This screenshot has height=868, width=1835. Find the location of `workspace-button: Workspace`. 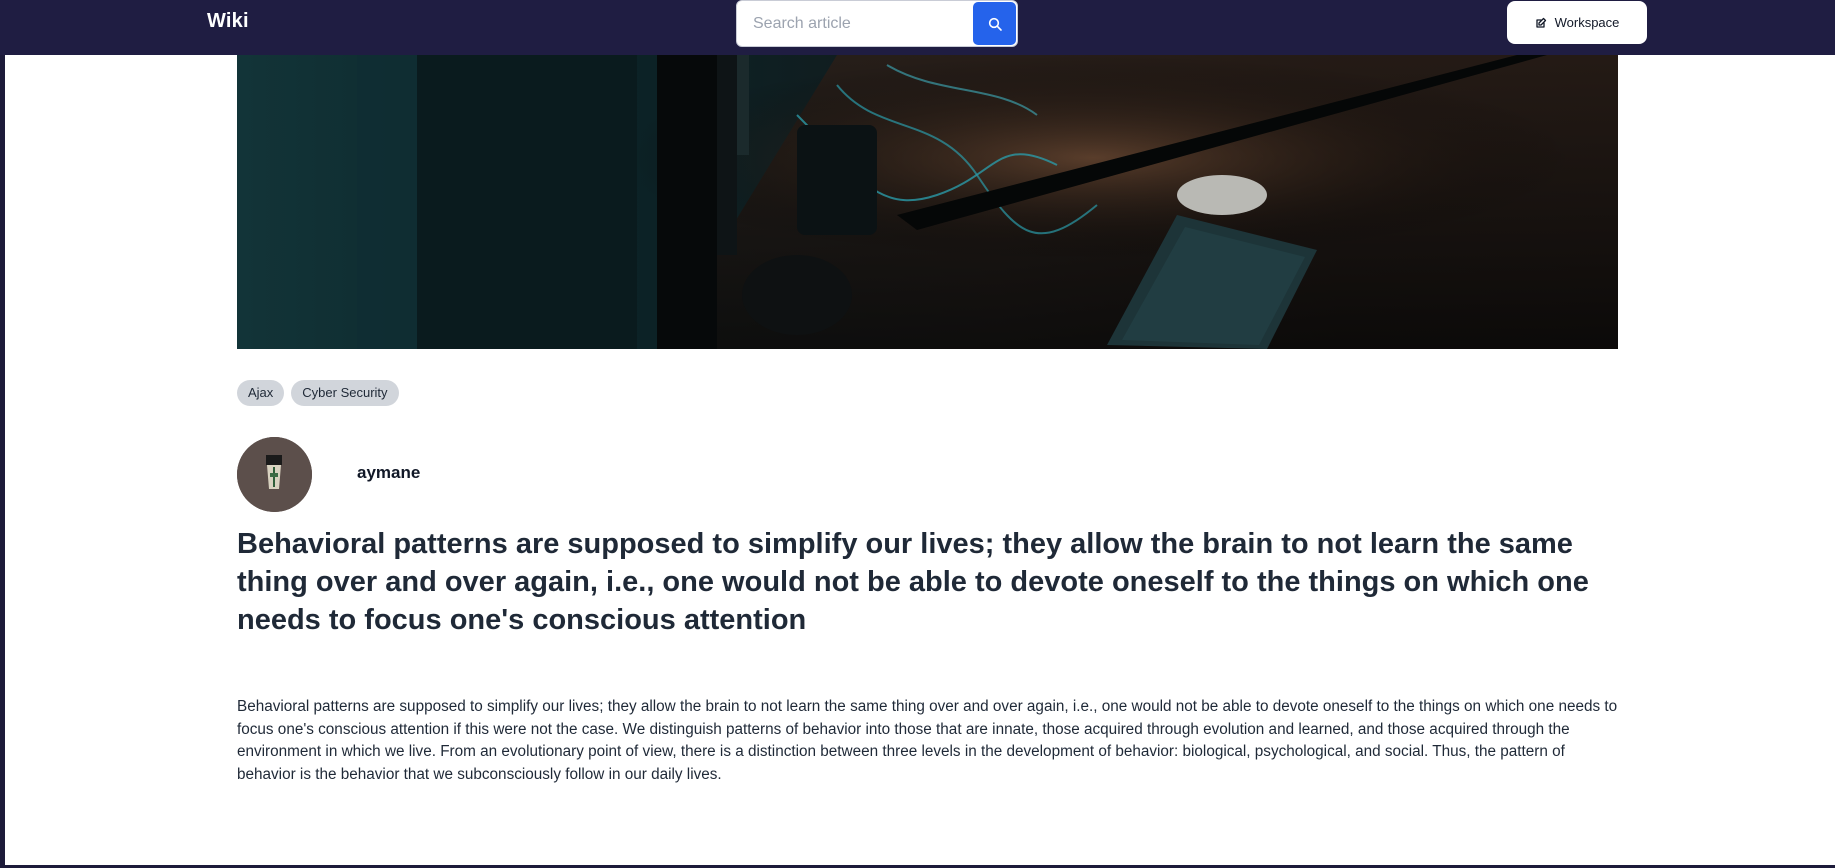

workspace-button: Workspace is located at coordinates (1577, 22).